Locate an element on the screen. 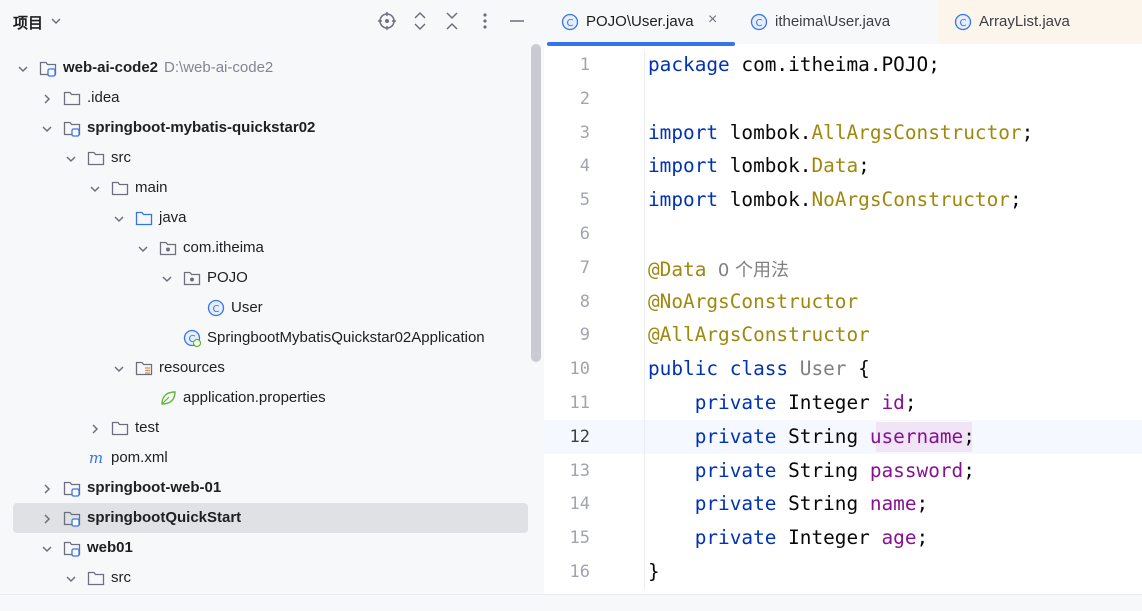 This screenshot has width=1142, height=611. tree-item: com.itheima is located at coordinates (265, 248).